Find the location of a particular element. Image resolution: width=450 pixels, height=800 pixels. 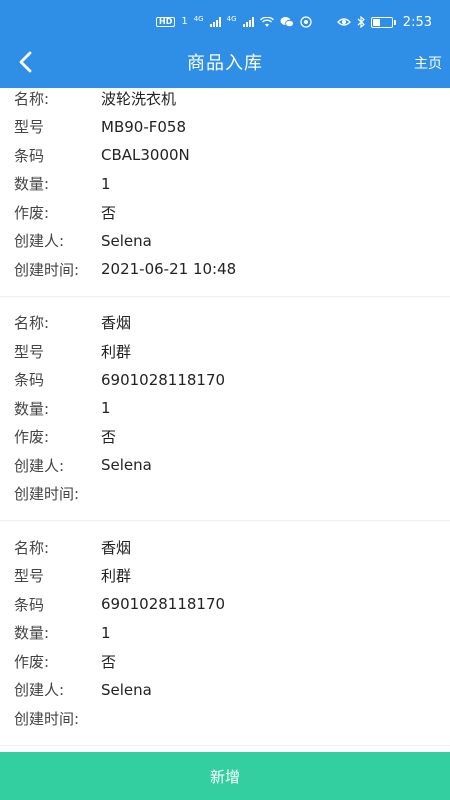

row-model: 型号 MB90-F058 is located at coordinates (225, 127).